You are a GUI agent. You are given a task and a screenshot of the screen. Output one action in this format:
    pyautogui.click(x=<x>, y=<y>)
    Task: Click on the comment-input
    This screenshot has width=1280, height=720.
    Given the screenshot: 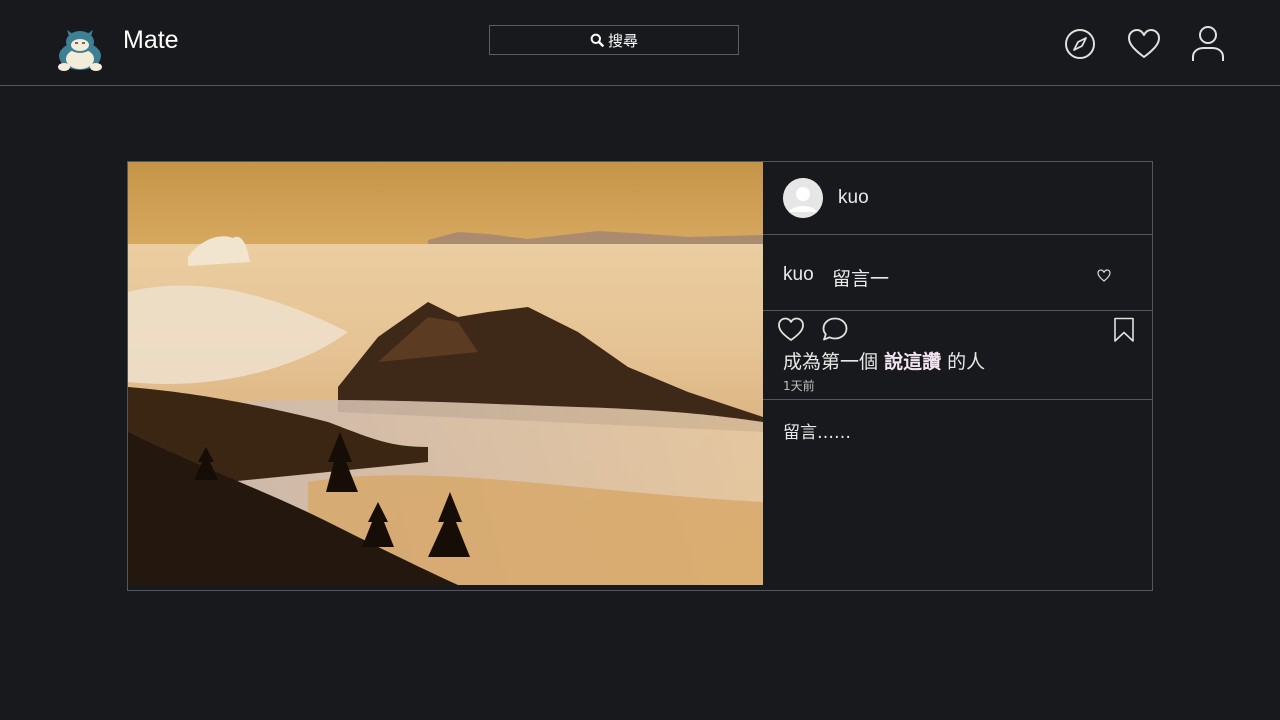 What is the action you would take?
    pyautogui.click(x=957, y=495)
    